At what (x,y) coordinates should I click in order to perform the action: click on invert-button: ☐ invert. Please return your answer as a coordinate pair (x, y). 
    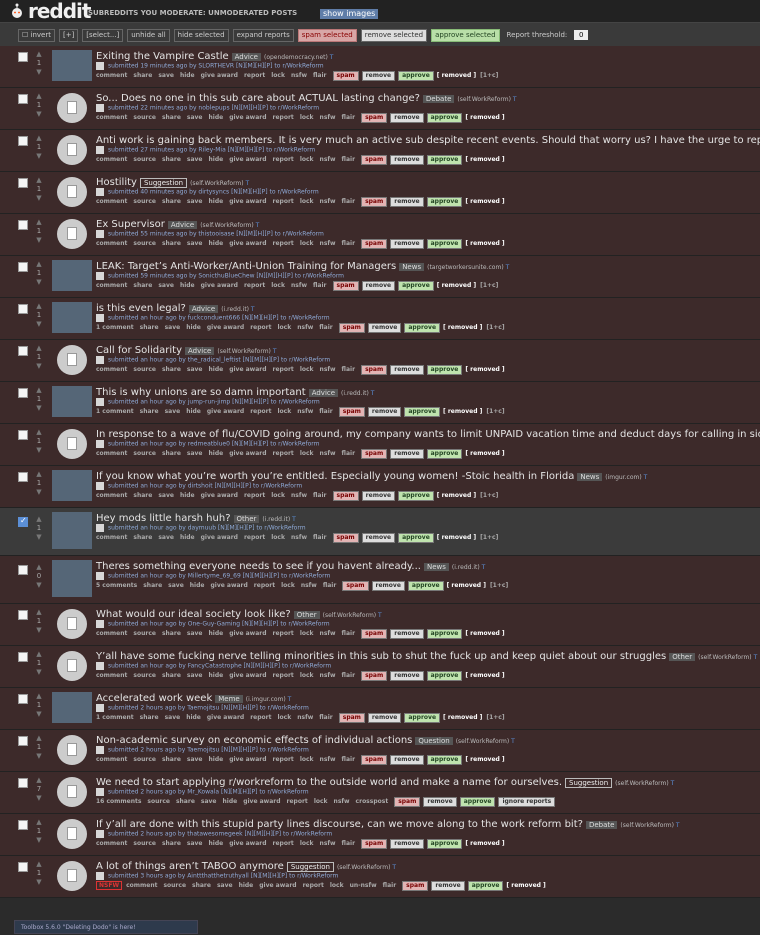
    Looking at the image, I should click on (36, 35).